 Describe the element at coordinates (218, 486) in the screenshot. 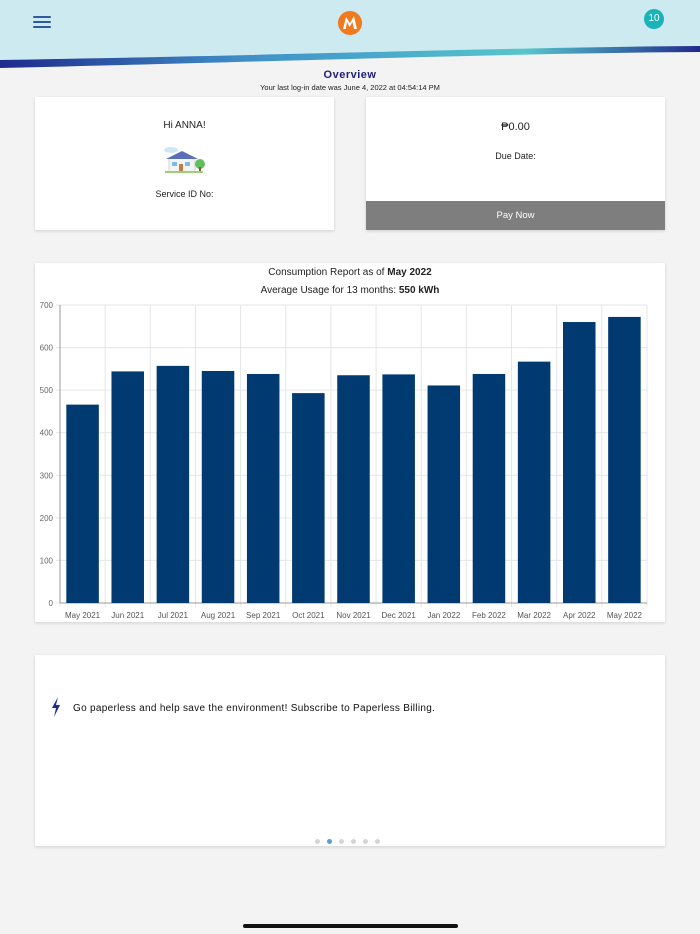

I see `bar-aug-2021` at that location.